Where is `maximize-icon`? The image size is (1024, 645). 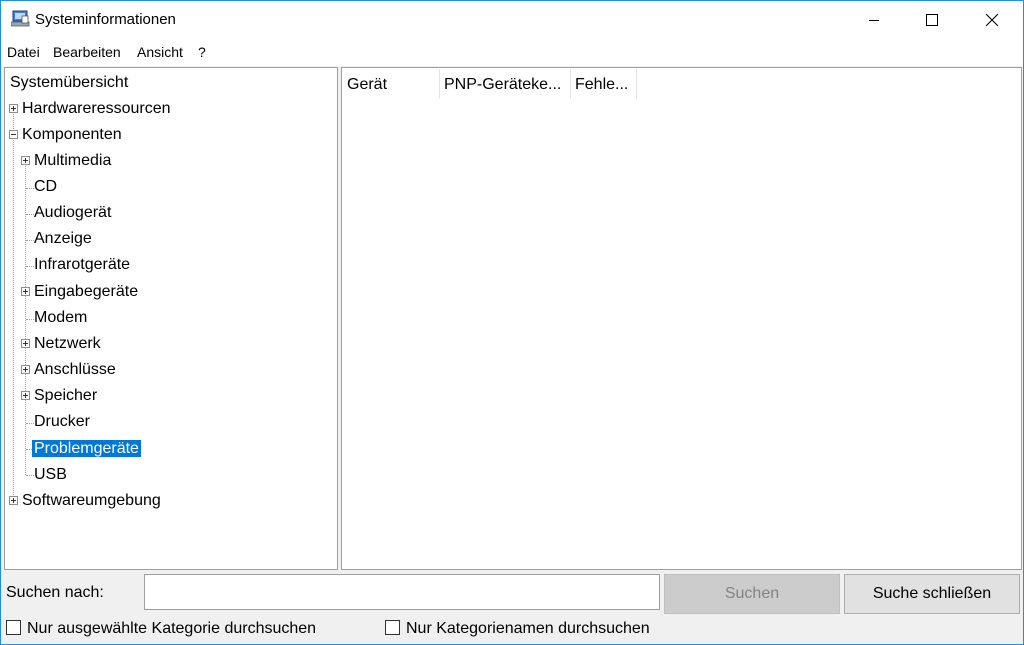 maximize-icon is located at coordinates (932, 19).